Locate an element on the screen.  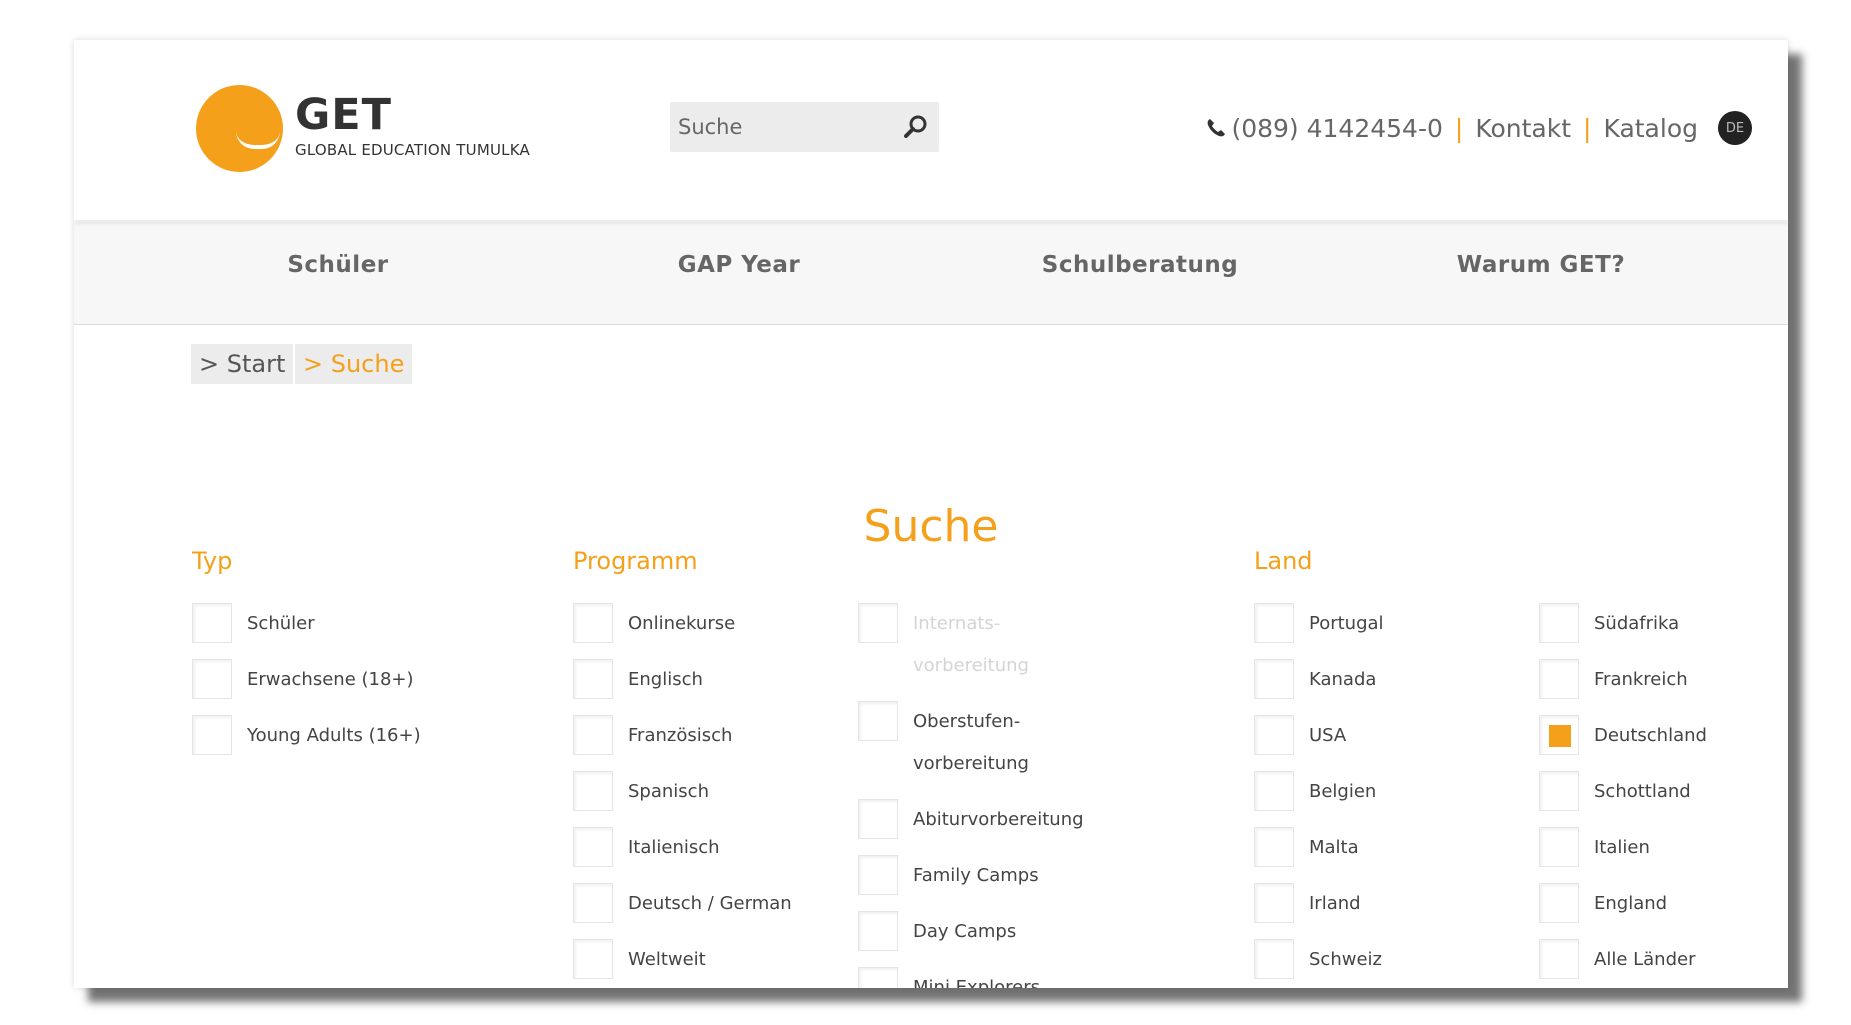
option-label: Frankreich is located at coordinates (1641, 679).